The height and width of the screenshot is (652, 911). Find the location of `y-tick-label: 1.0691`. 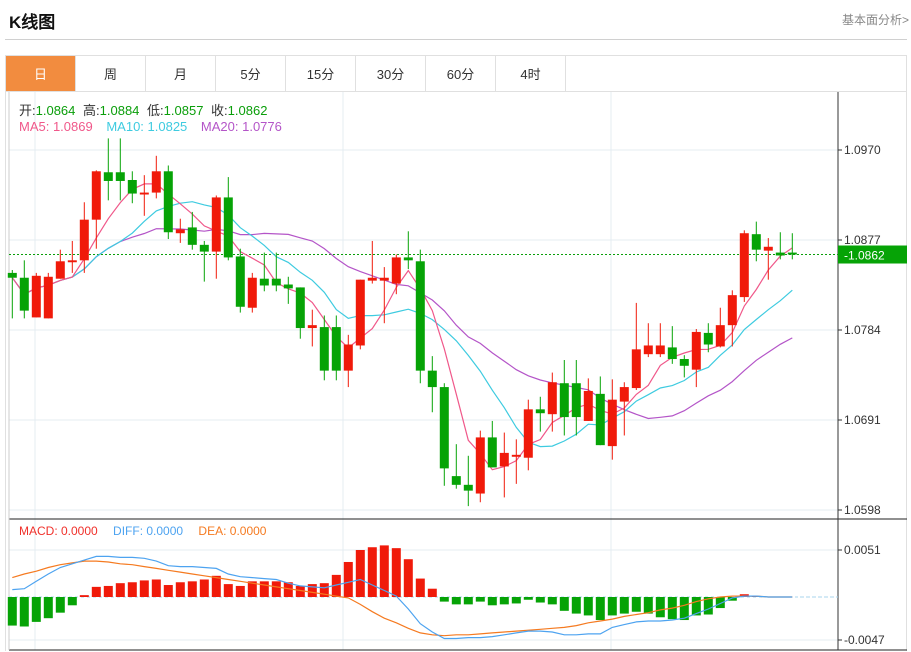

y-tick-label: 1.0691 is located at coordinates (862, 420).